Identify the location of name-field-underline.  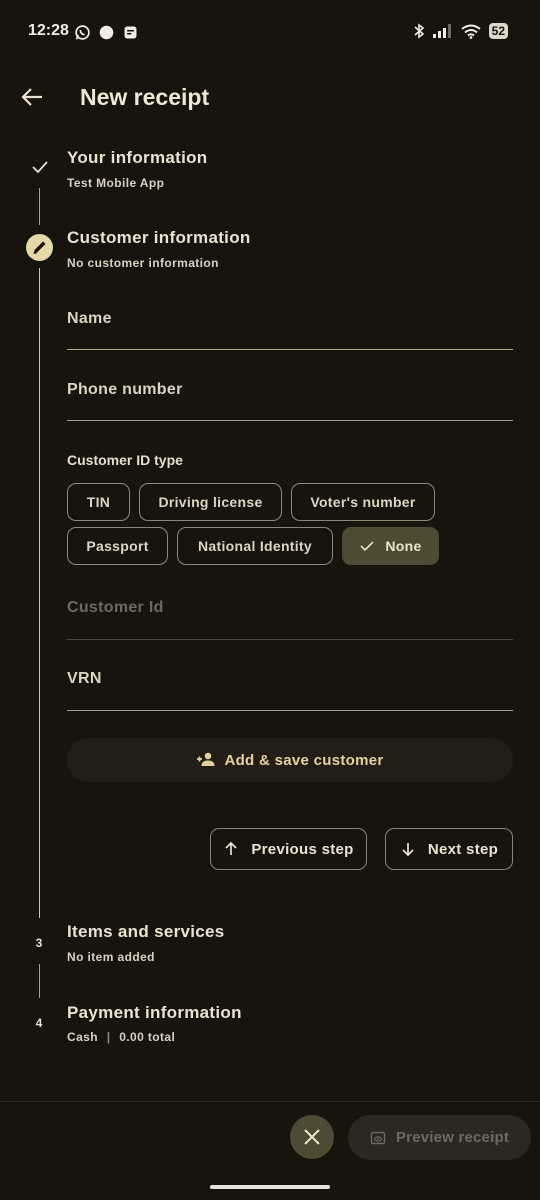
(290, 349).